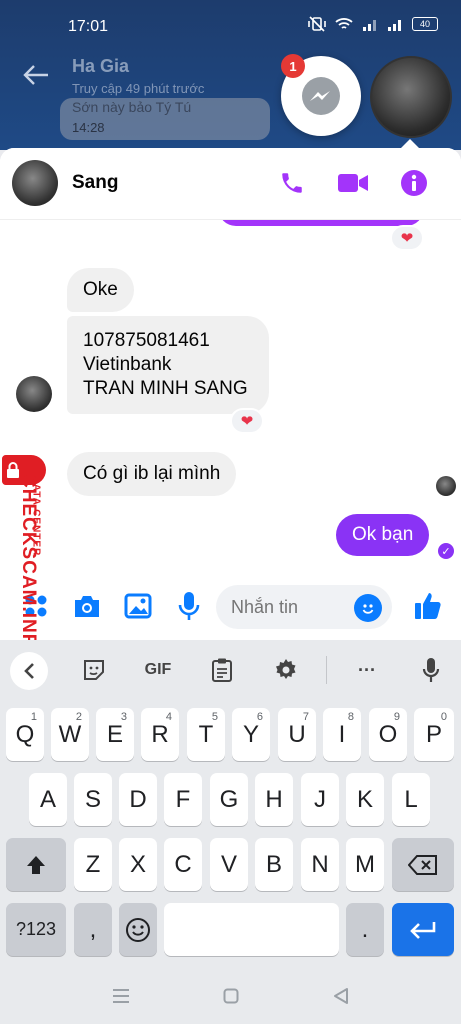  Describe the element at coordinates (229, 864) in the screenshot. I see `key-v: V` at that location.